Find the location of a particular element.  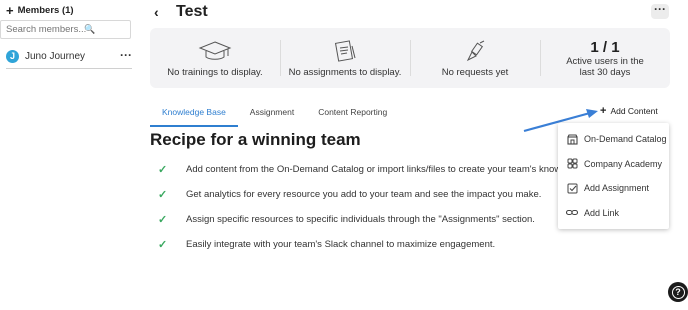

link-icon is located at coordinates (572, 213).